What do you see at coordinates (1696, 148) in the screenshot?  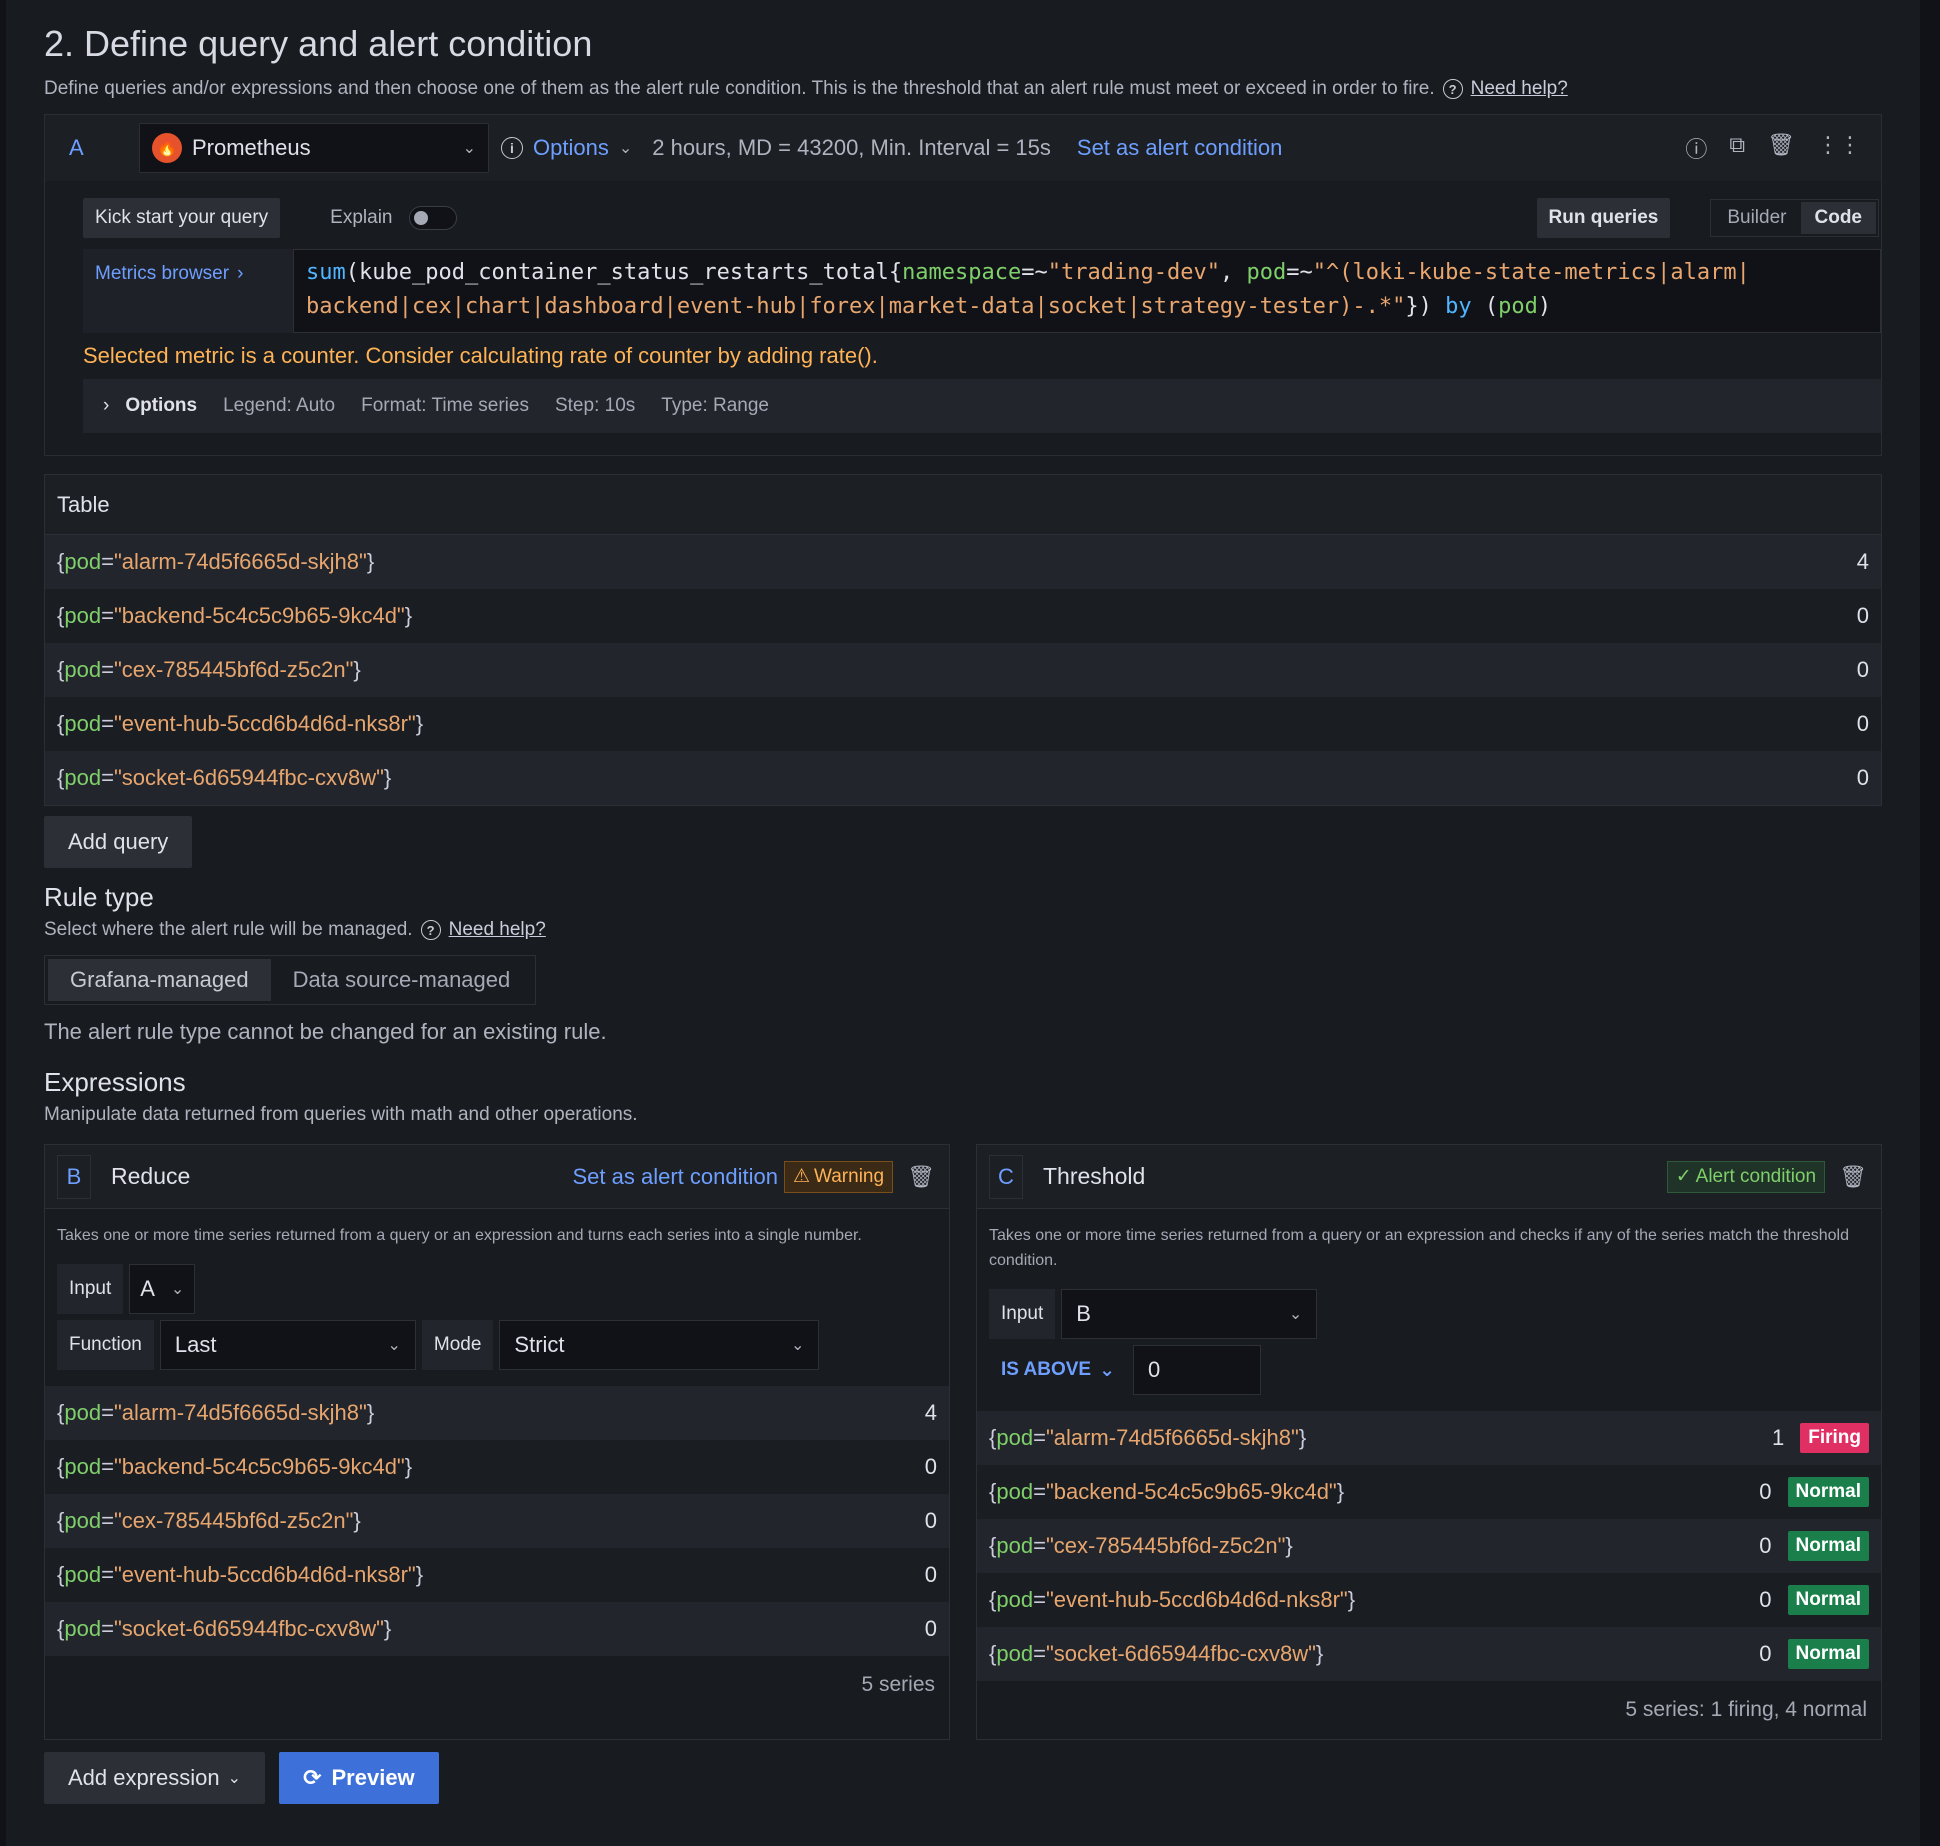 I see `help-circle-icon: ⓘ` at bounding box center [1696, 148].